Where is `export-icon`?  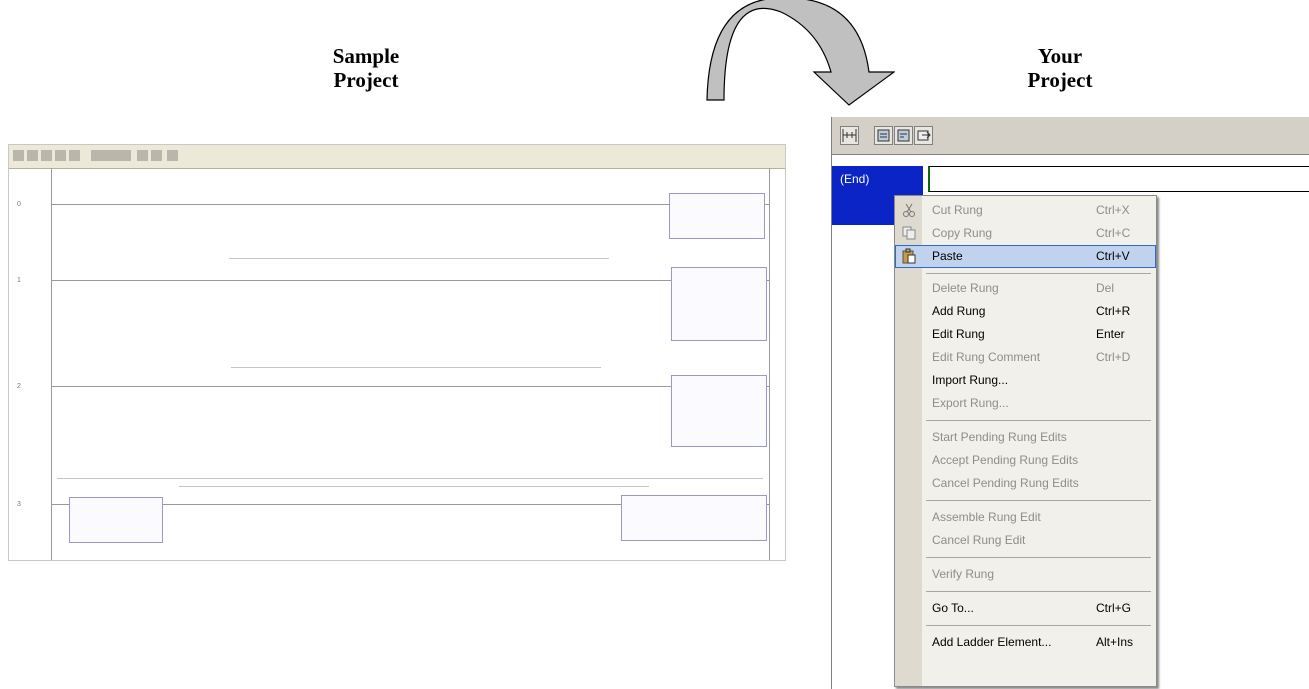
export-icon is located at coordinates (923, 135).